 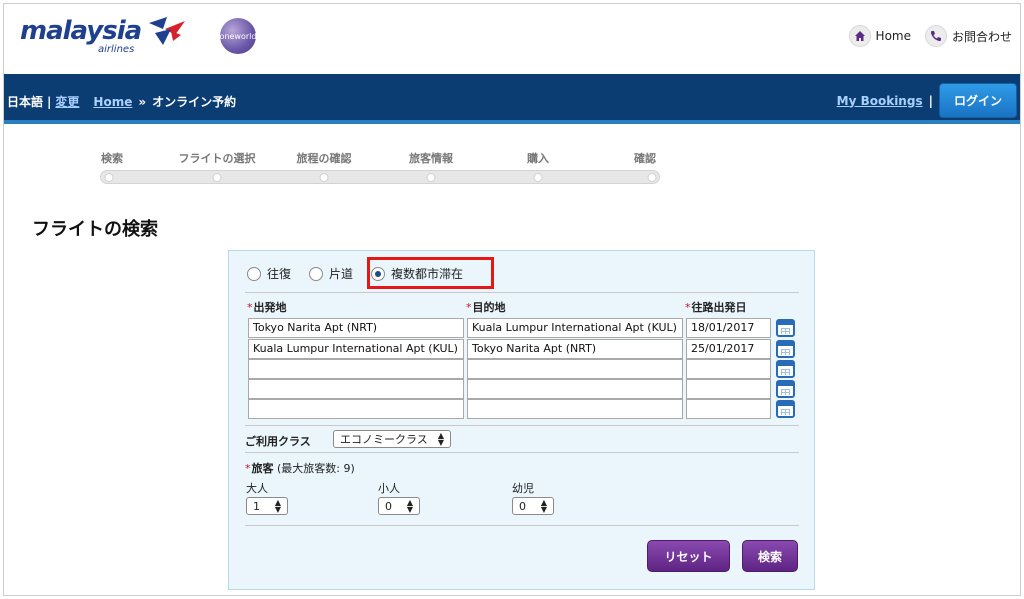 What do you see at coordinates (112, 102) in the screenshot?
I see `breadcrumb-home-link: Home` at bounding box center [112, 102].